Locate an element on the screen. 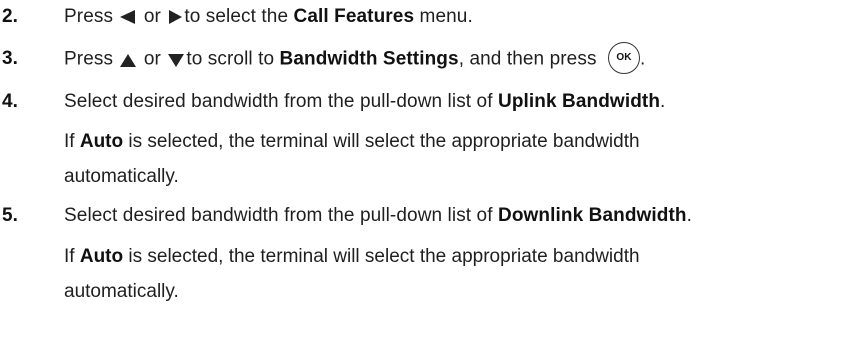 This screenshot has width=859, height=344. step-number: 3. is located at coordinates (10, 58).